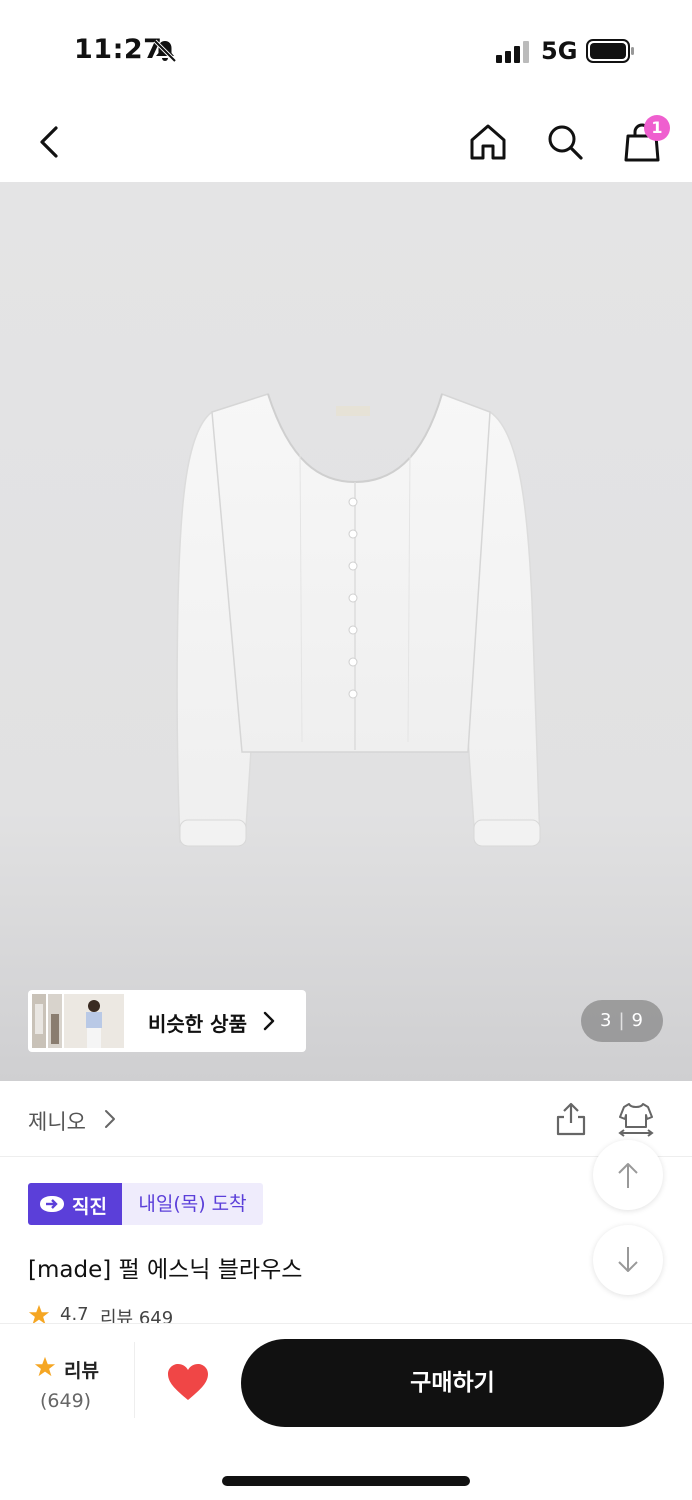 Image resolution: width=692 pixels, height=1500 pixels. What do you see at coordinates (74, 1314) in the screenshot?
I see `rating-value: 4.7` at bounding box center [74, 1314].